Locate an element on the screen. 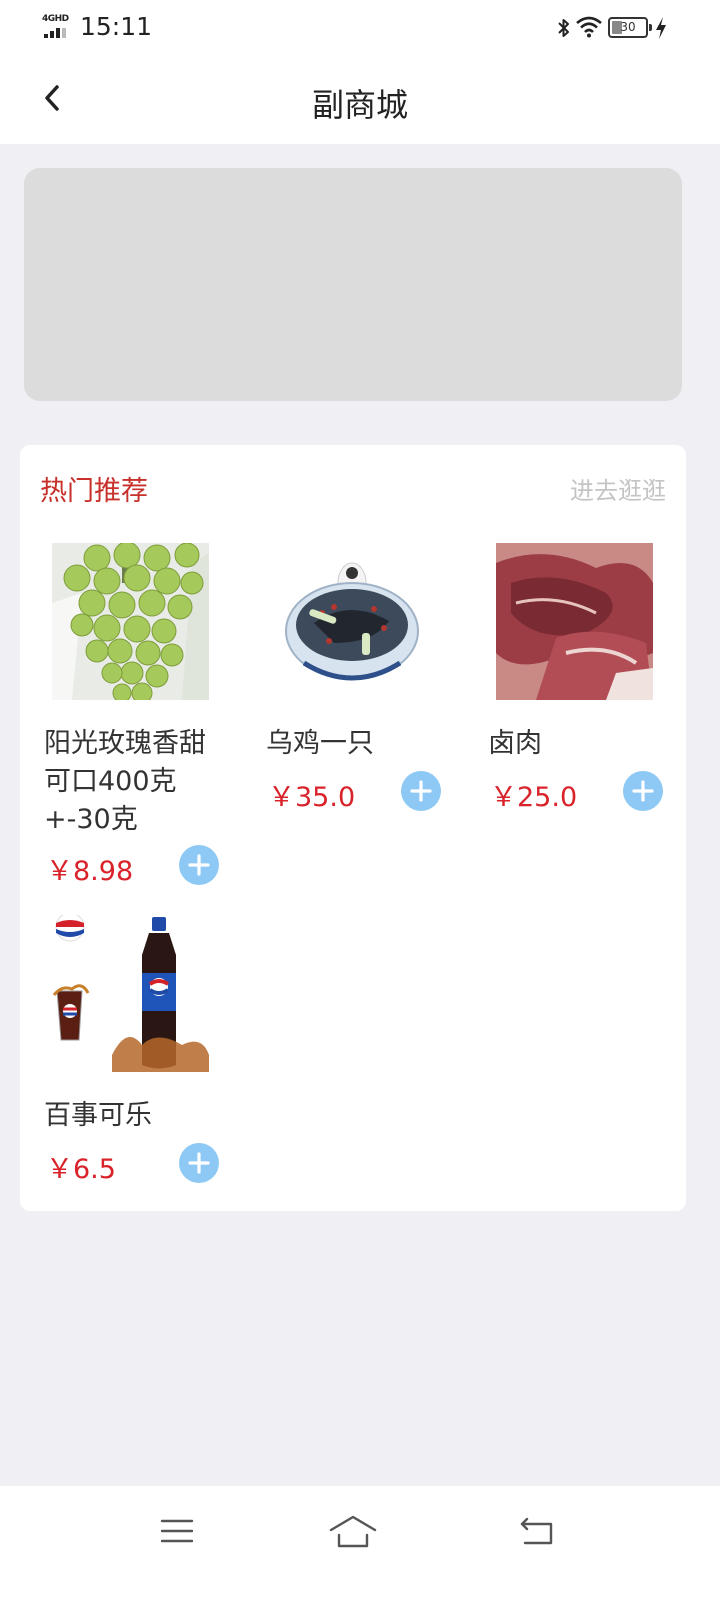 This screenshot has height=1600, width=720. menu-icon is located at coordinates (177, 1531).